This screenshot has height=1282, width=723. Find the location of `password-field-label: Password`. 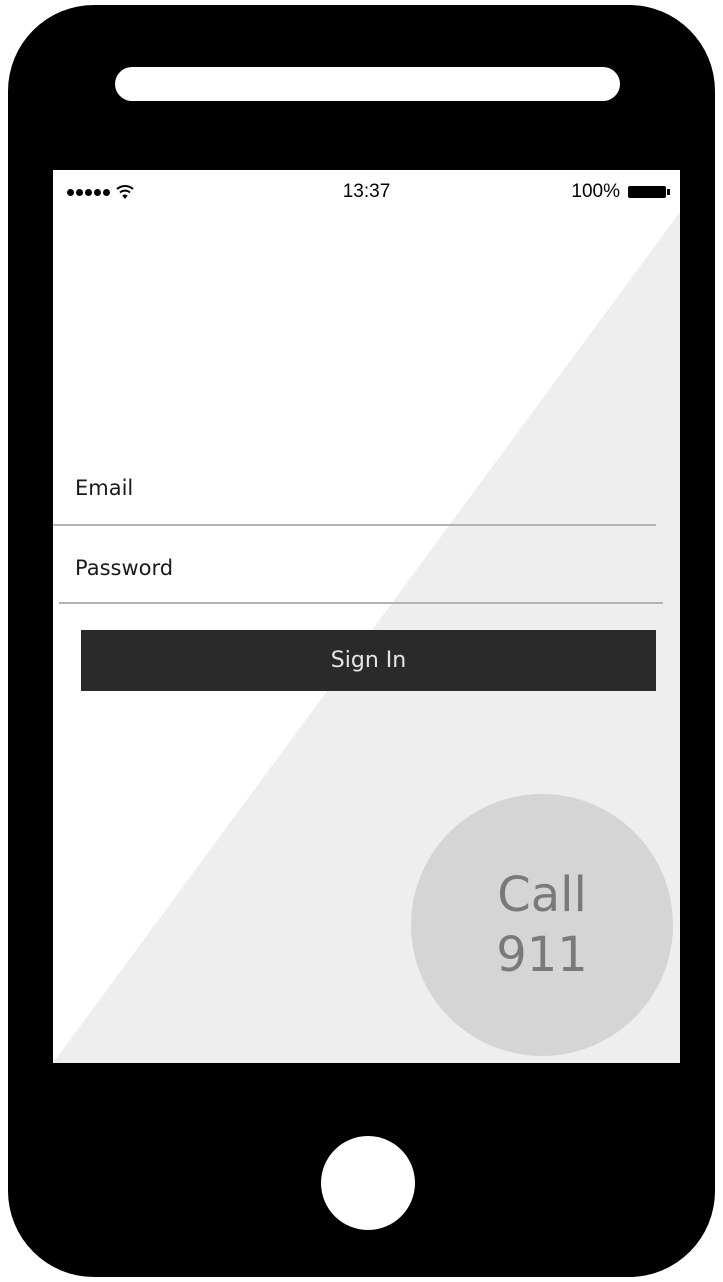

password-field-label: Password is located at coordinates (124, 568).